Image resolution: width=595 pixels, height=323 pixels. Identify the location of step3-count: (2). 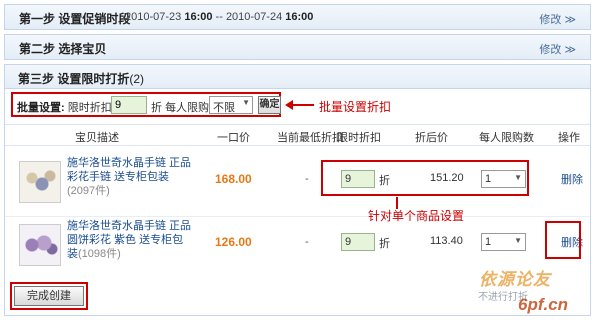
(137, 79).